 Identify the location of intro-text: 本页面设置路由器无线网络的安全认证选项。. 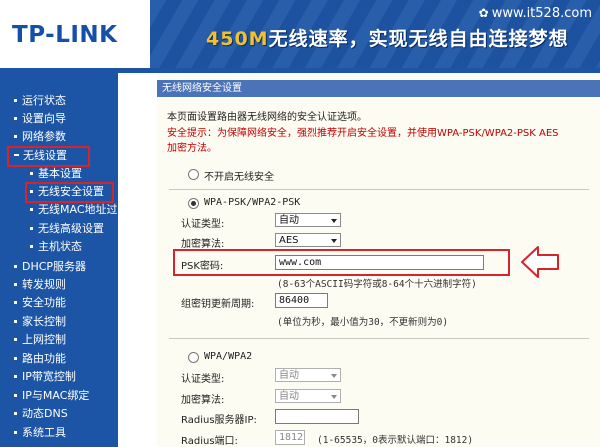
(267, 117).